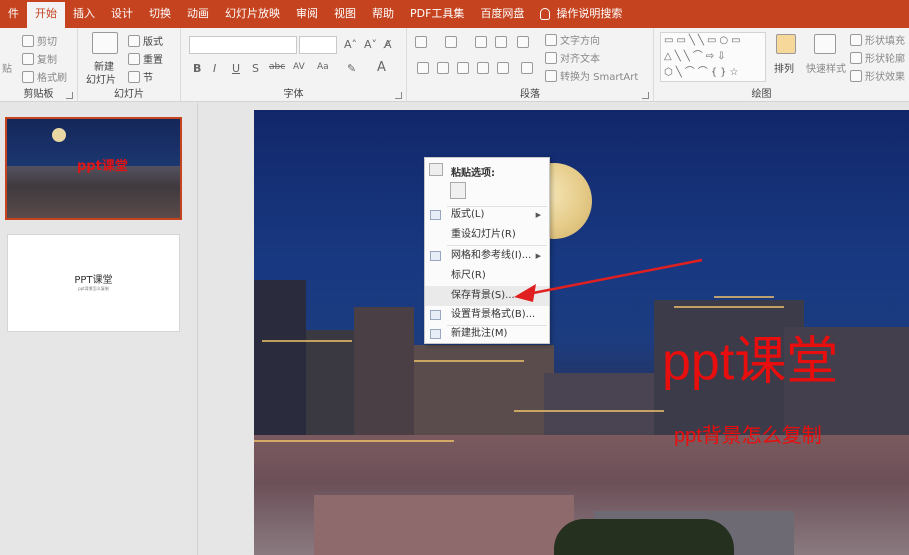  I want to click on font-name-input, so click(243, 45).